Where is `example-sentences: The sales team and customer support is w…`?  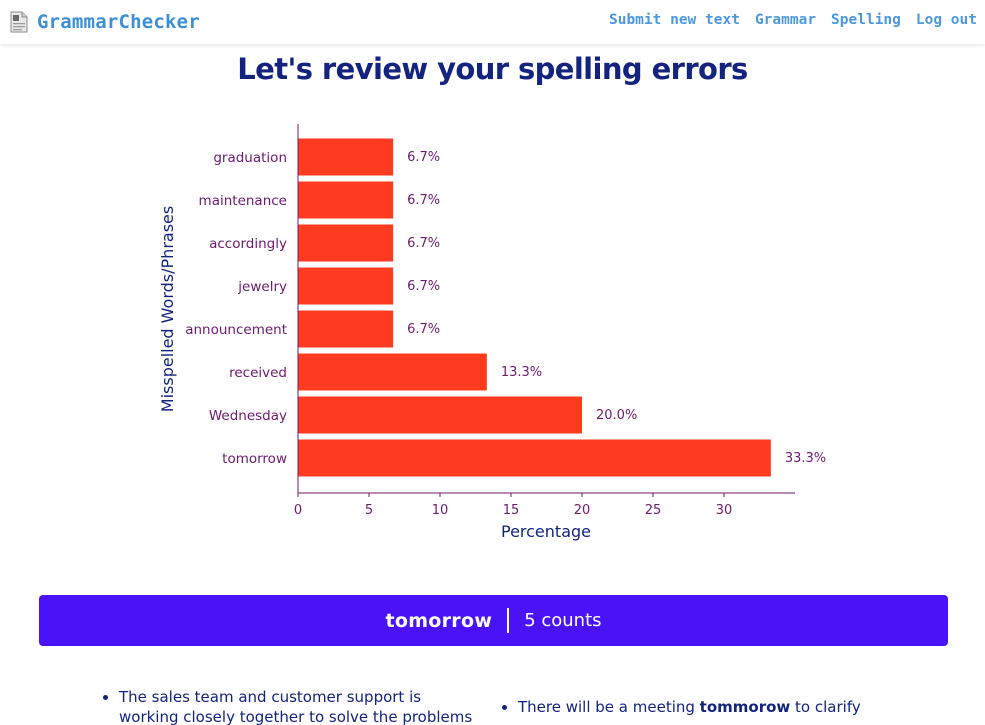
example-sentences: The sales team and customer support is w… is located at coordinates (492, 705).